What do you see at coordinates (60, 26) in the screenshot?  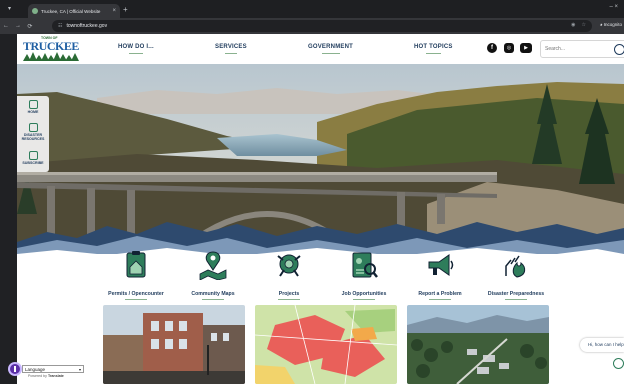 I see `site-info-icon: ☷` at bounding box center [60, 26].